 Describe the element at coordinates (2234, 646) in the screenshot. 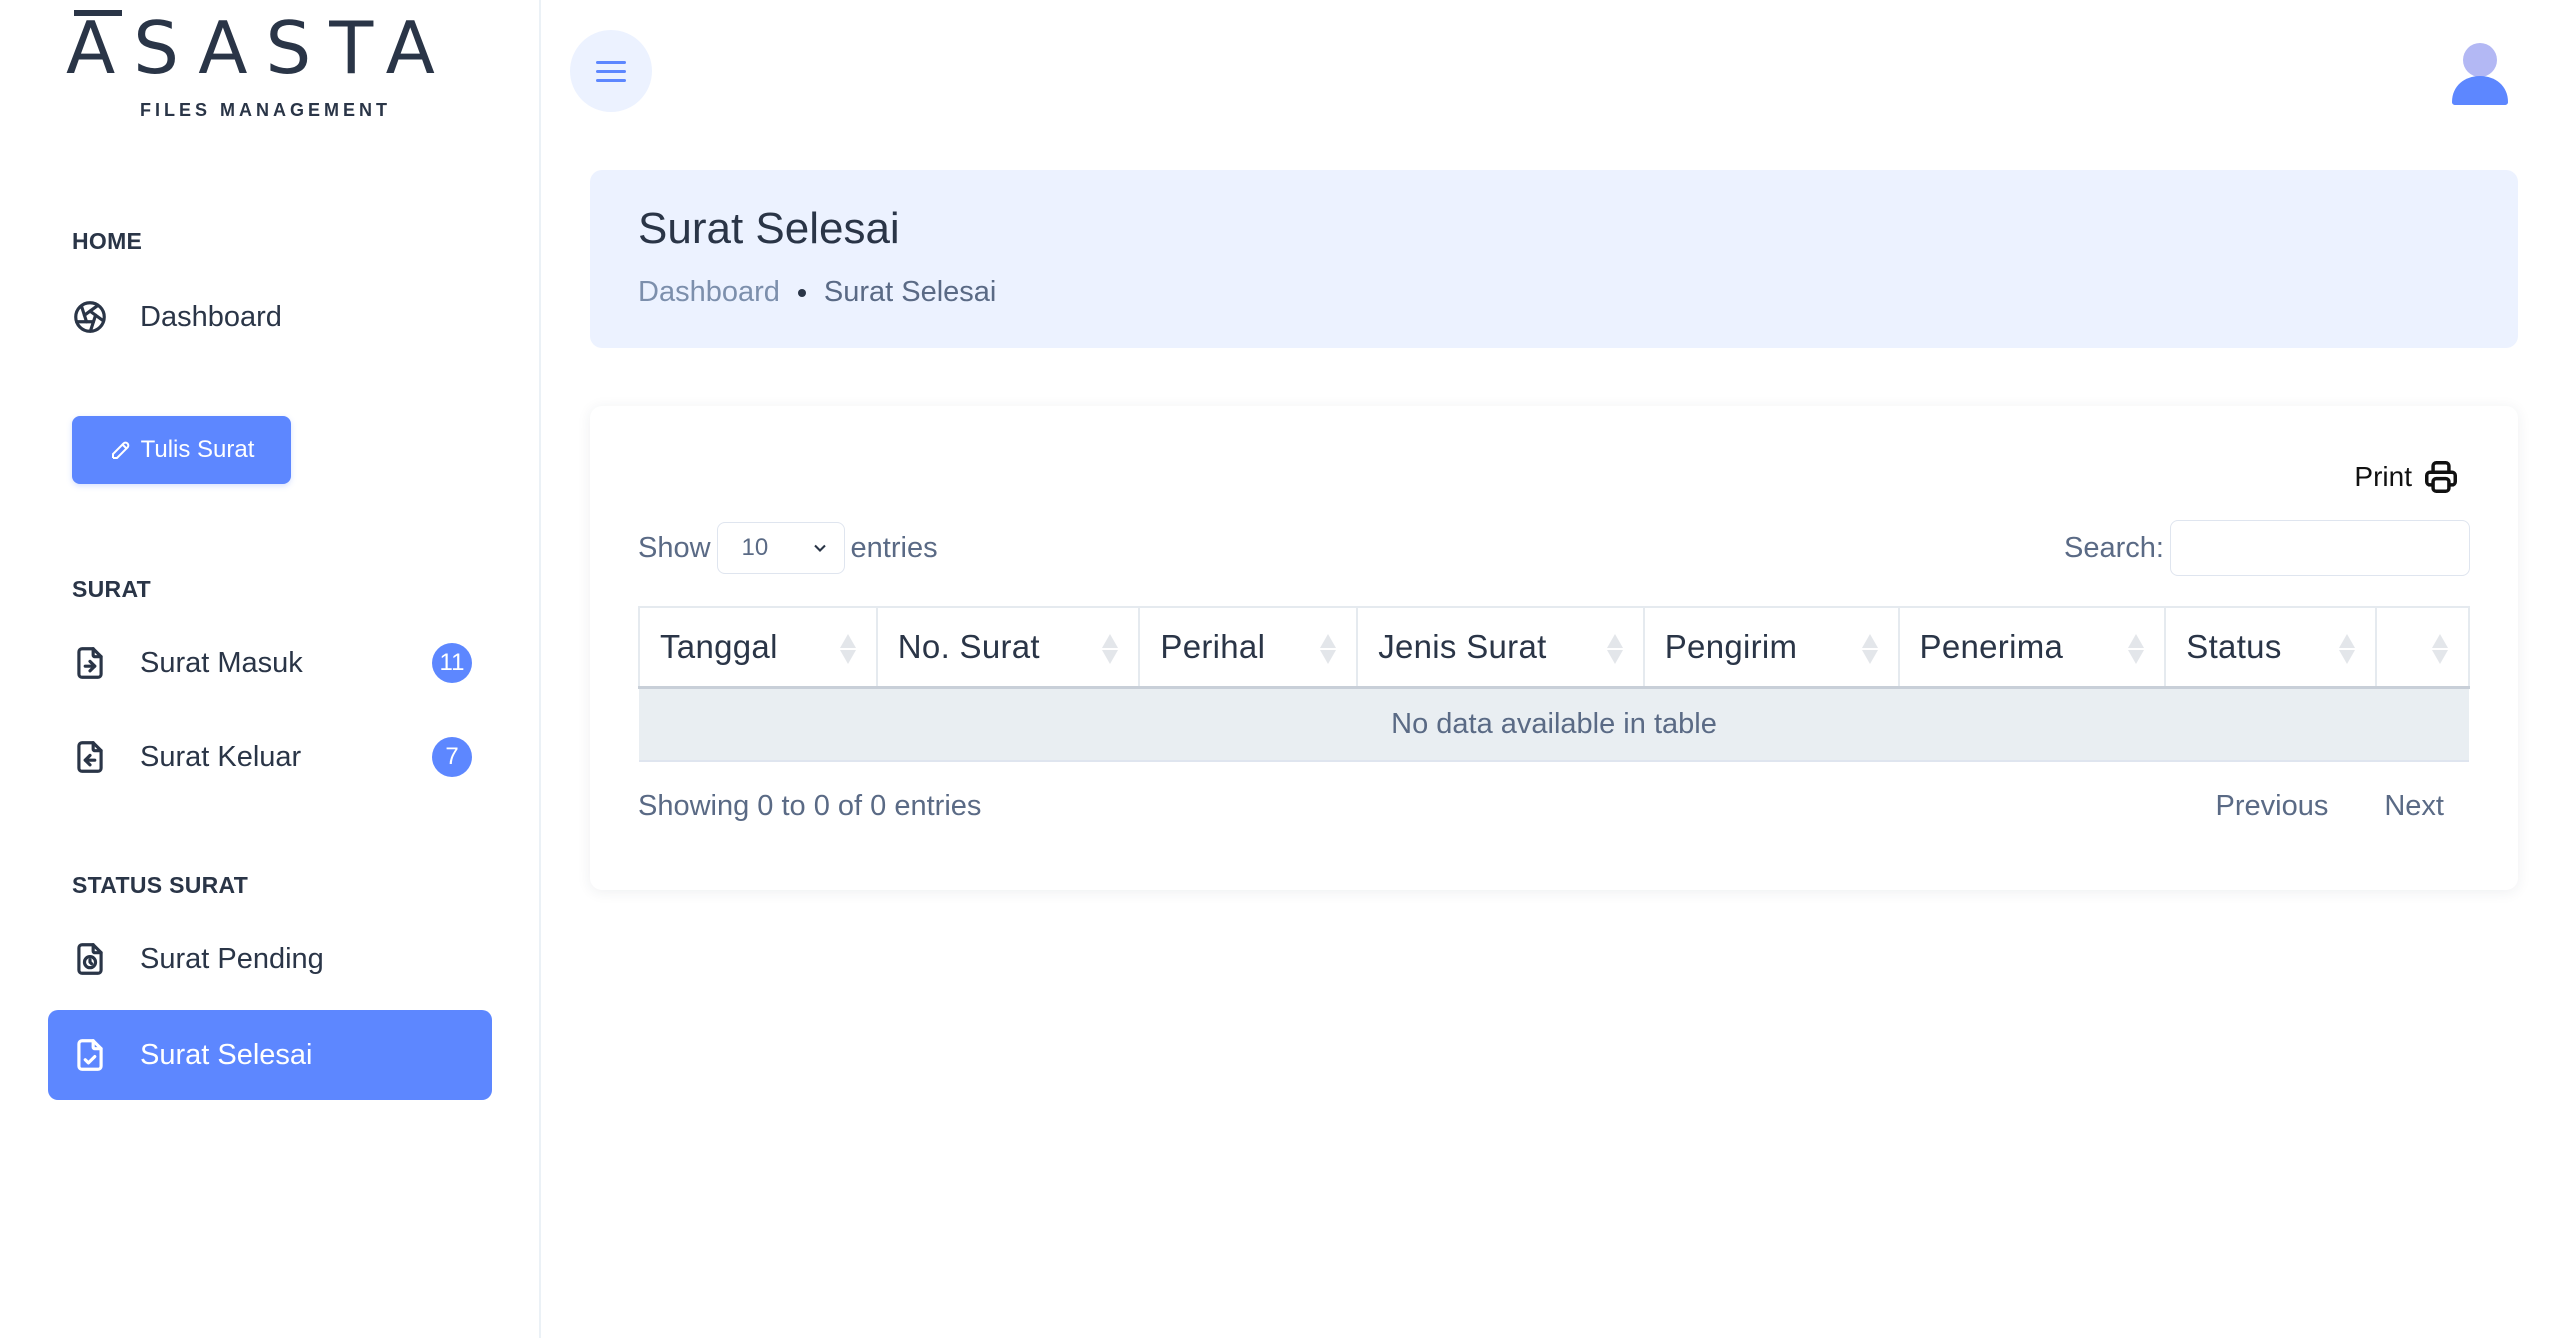

I see `column-header-label: Status` at that location.